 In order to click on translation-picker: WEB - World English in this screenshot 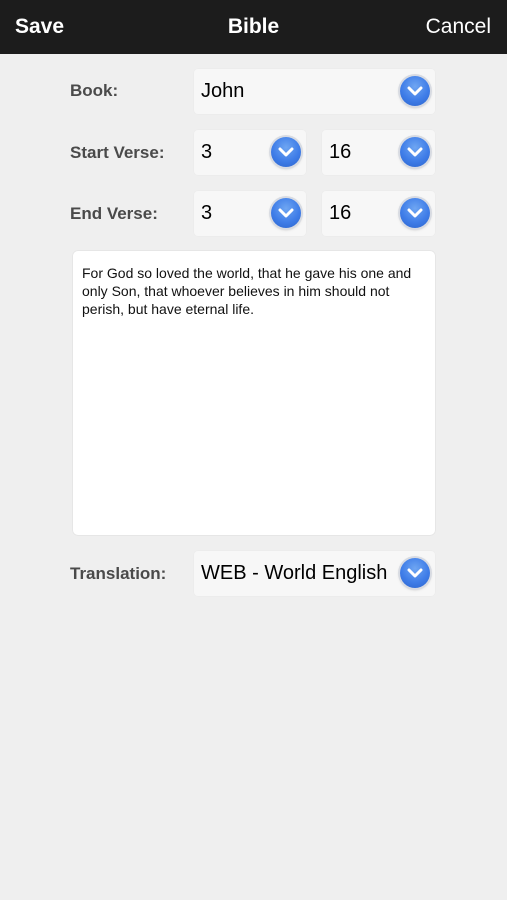, I will do `click(314, 573)`.